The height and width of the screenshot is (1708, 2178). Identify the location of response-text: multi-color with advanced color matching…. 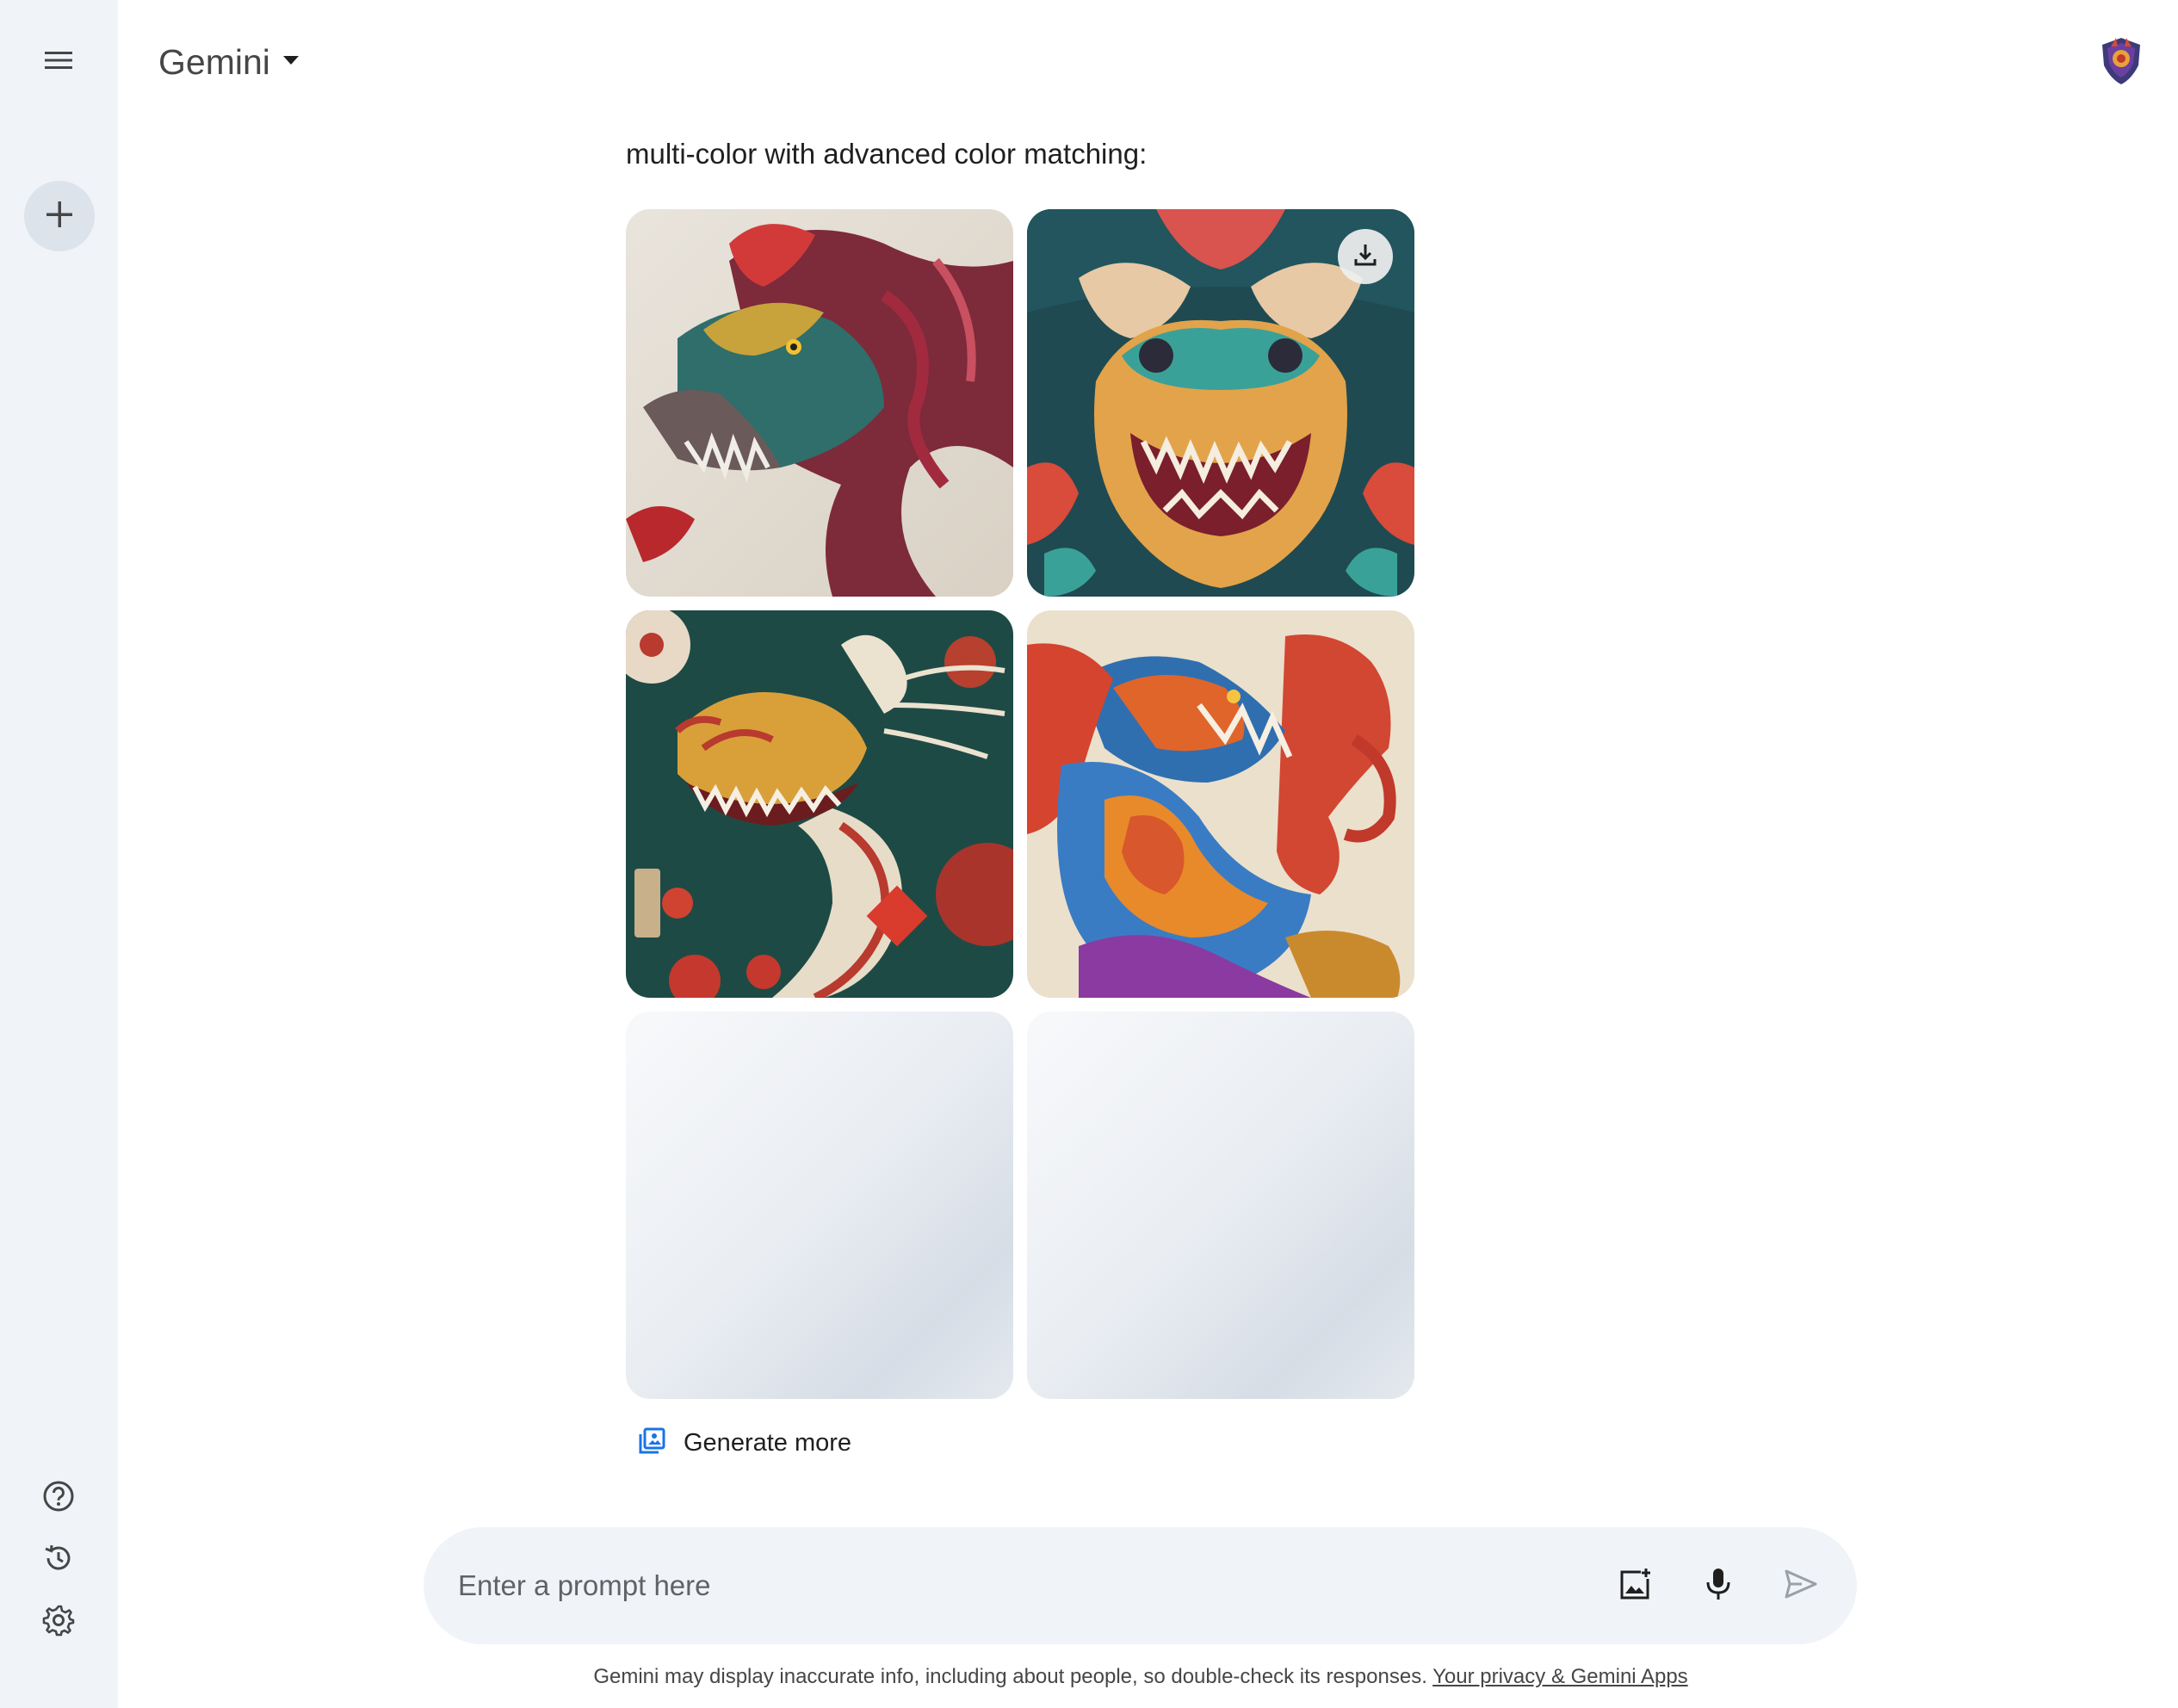
(887, 154).